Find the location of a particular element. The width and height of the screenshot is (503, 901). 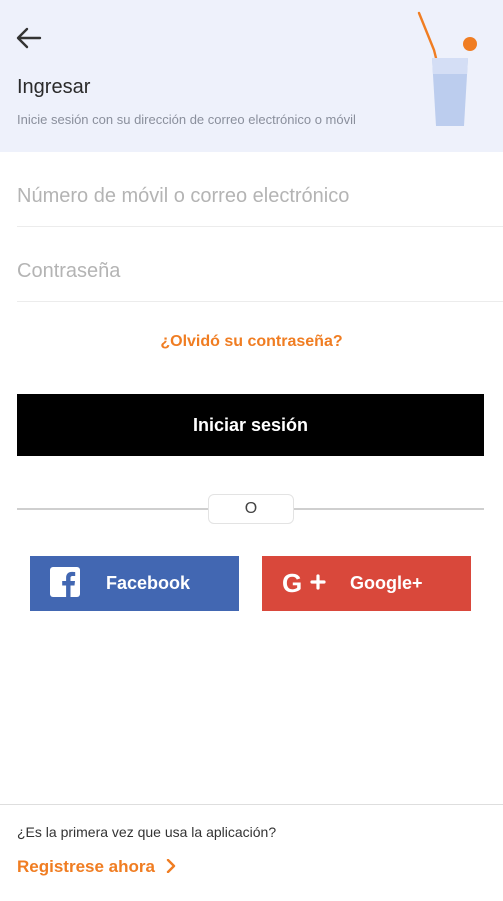

google-label: Google+ is located at coordinates (386, 583).